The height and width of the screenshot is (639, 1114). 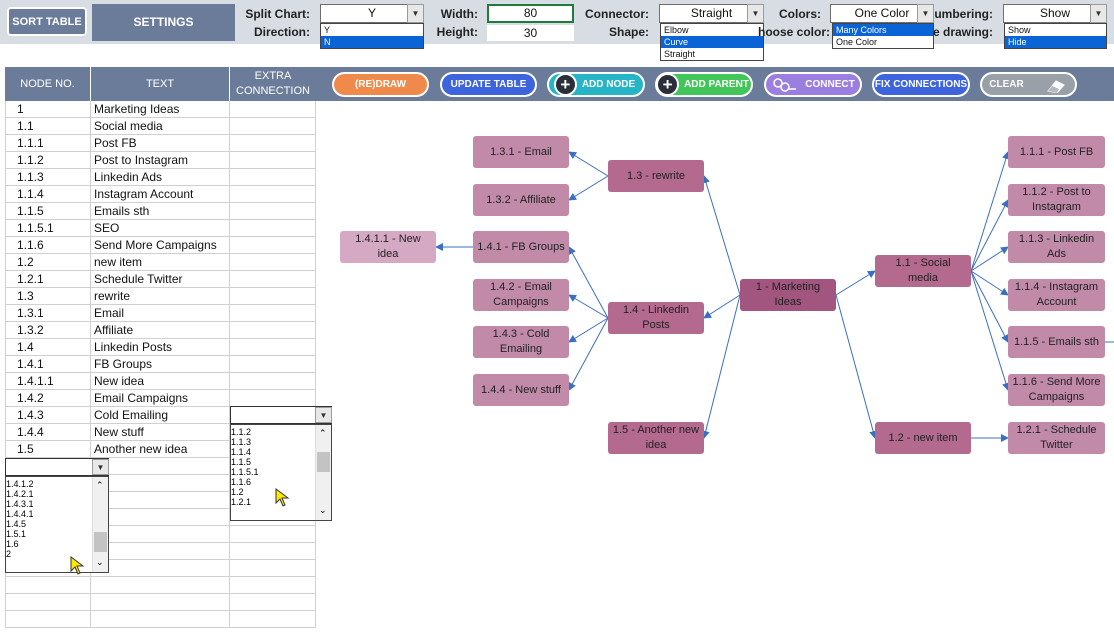 I want to click on mindmap-node: 1.3 - rewrite, so click(x=656, y=176).